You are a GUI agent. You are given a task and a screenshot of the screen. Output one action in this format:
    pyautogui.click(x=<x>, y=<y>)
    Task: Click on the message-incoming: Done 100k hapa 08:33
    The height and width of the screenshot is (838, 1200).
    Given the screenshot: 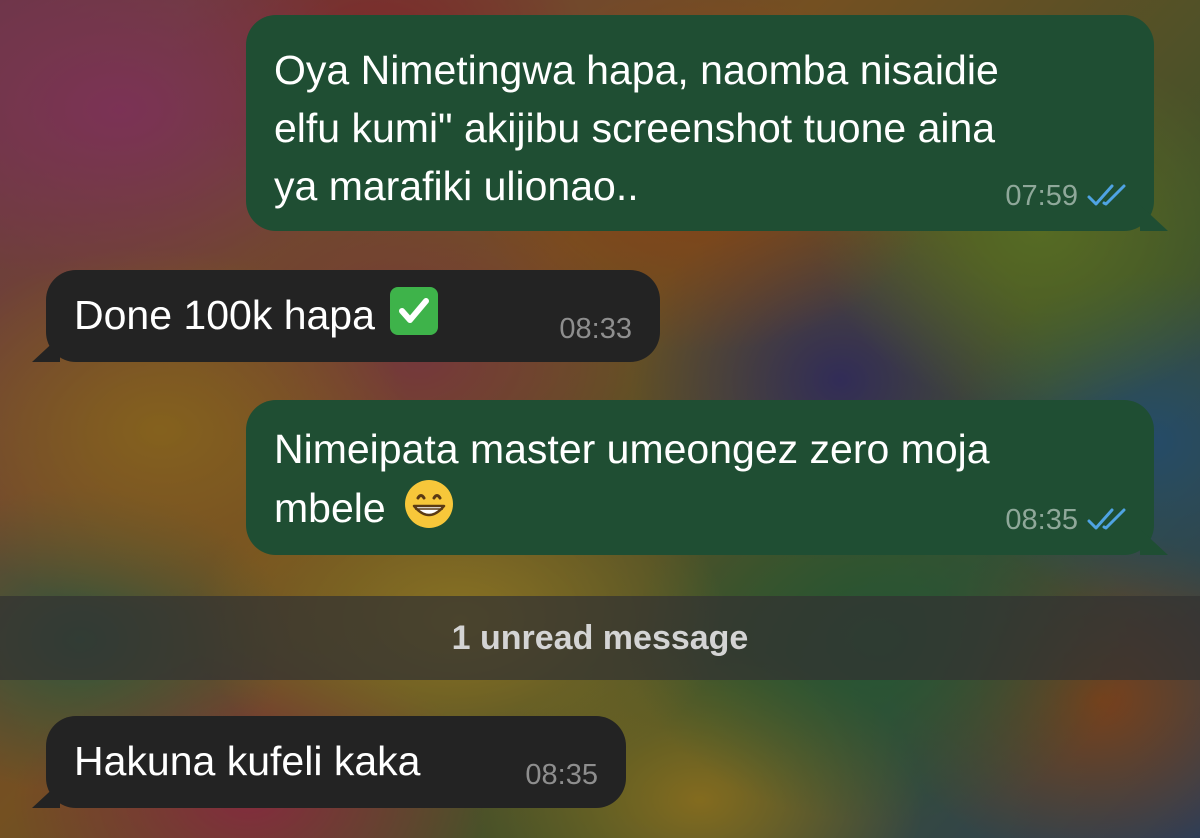 What is the action you would take?
    pyautogui.click(x=346, y=316)
    